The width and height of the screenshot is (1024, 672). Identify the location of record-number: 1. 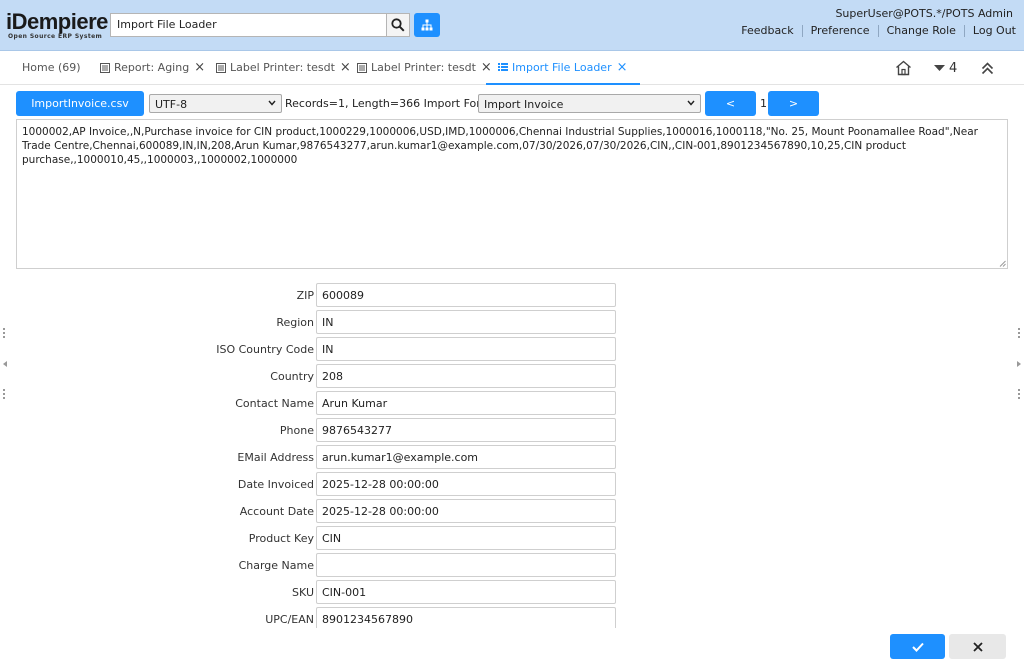
(763, 103).